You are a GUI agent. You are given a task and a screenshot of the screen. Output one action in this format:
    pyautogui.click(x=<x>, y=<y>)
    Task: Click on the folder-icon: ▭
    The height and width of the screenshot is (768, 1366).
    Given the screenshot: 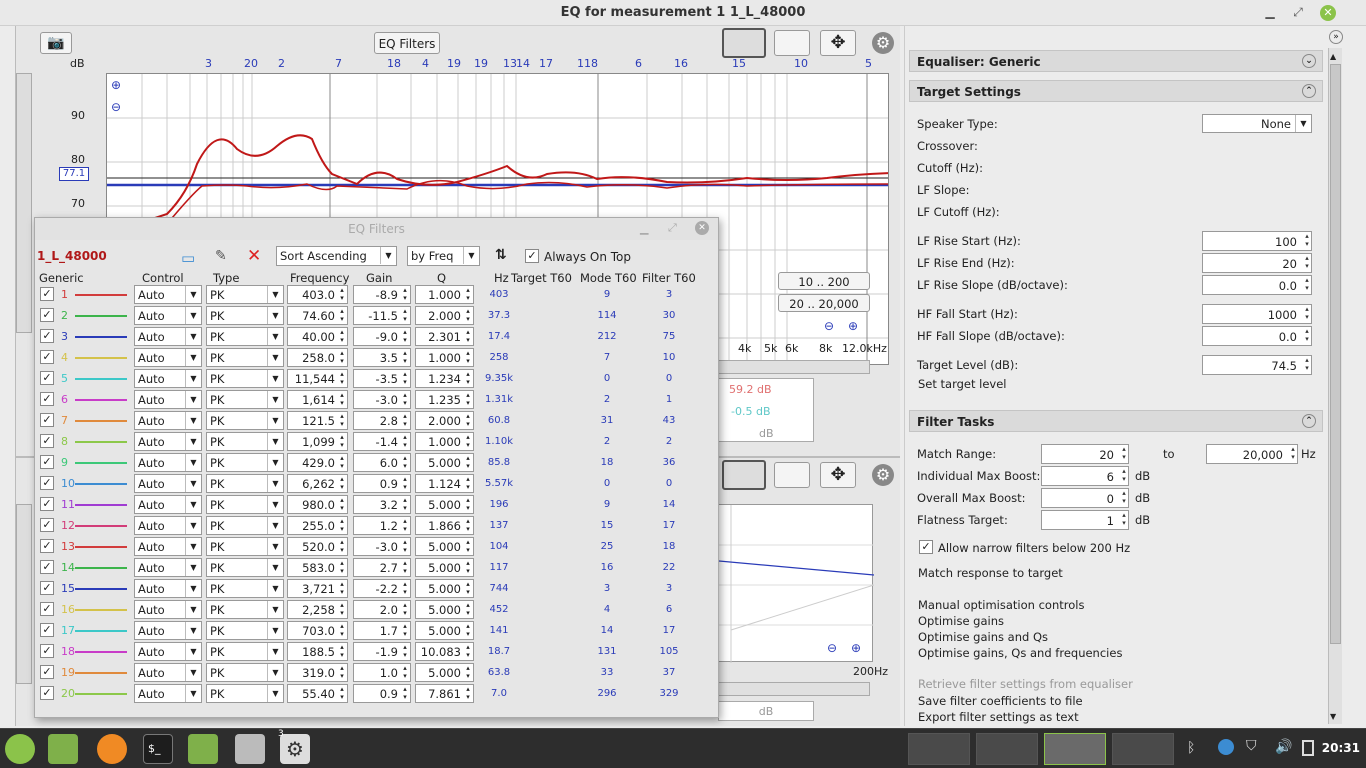 What is the action you would take?
    pyautogui.click(x=188, y=258)
    